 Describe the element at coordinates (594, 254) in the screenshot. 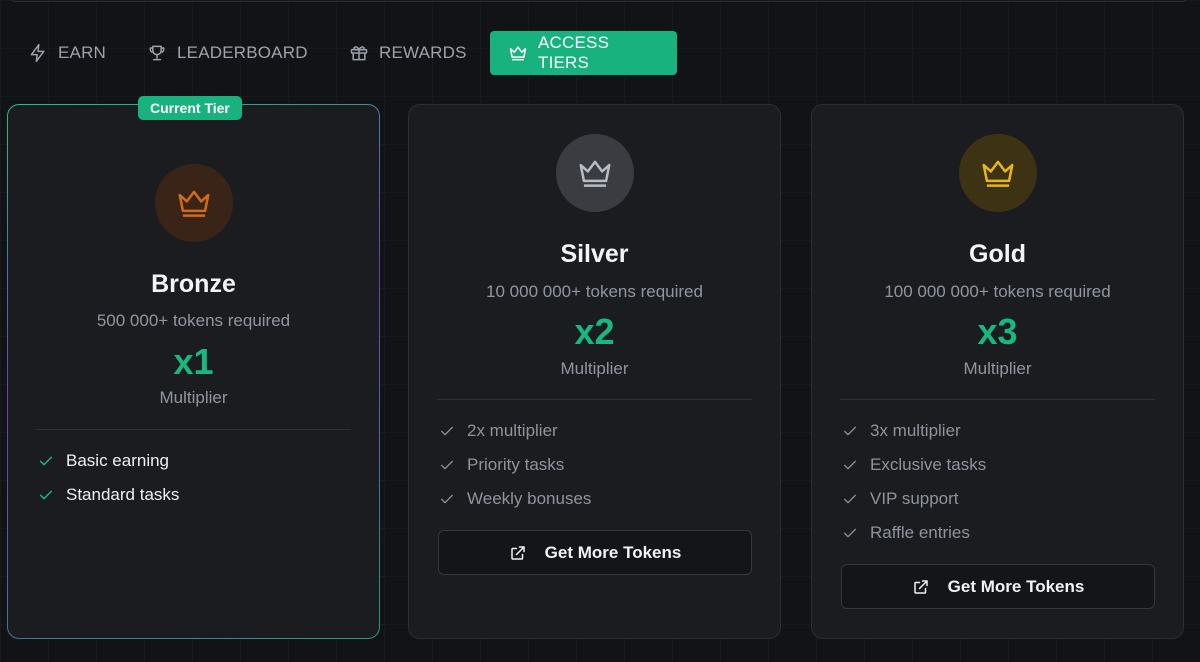

I see `tier-name: Silver` at that location.